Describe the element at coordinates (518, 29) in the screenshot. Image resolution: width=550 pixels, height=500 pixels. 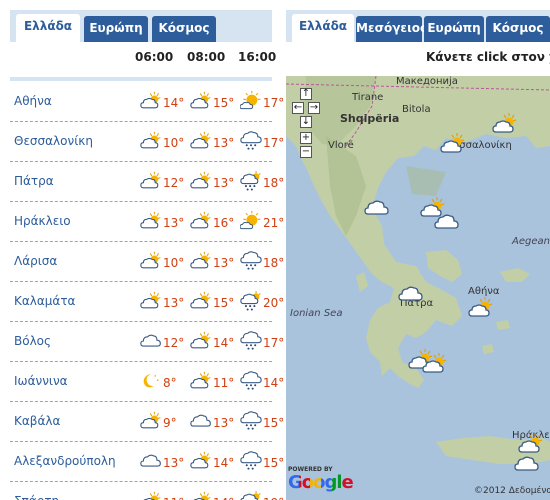
I see `tab-map-world: Κόσμος` at that location.